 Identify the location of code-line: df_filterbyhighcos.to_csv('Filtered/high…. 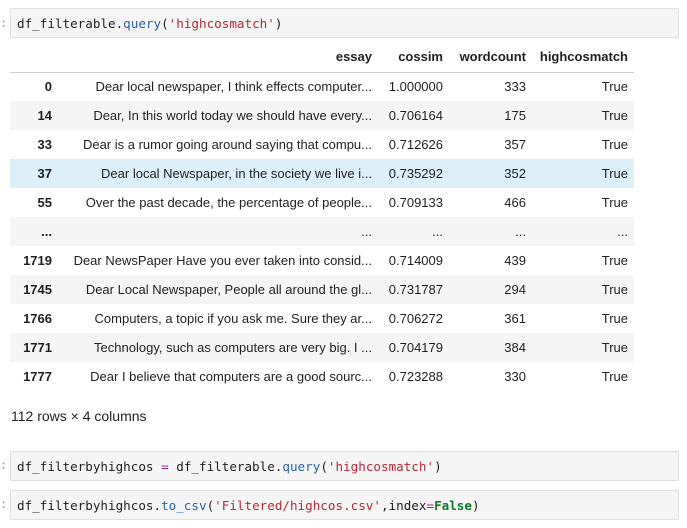
(248, 506).